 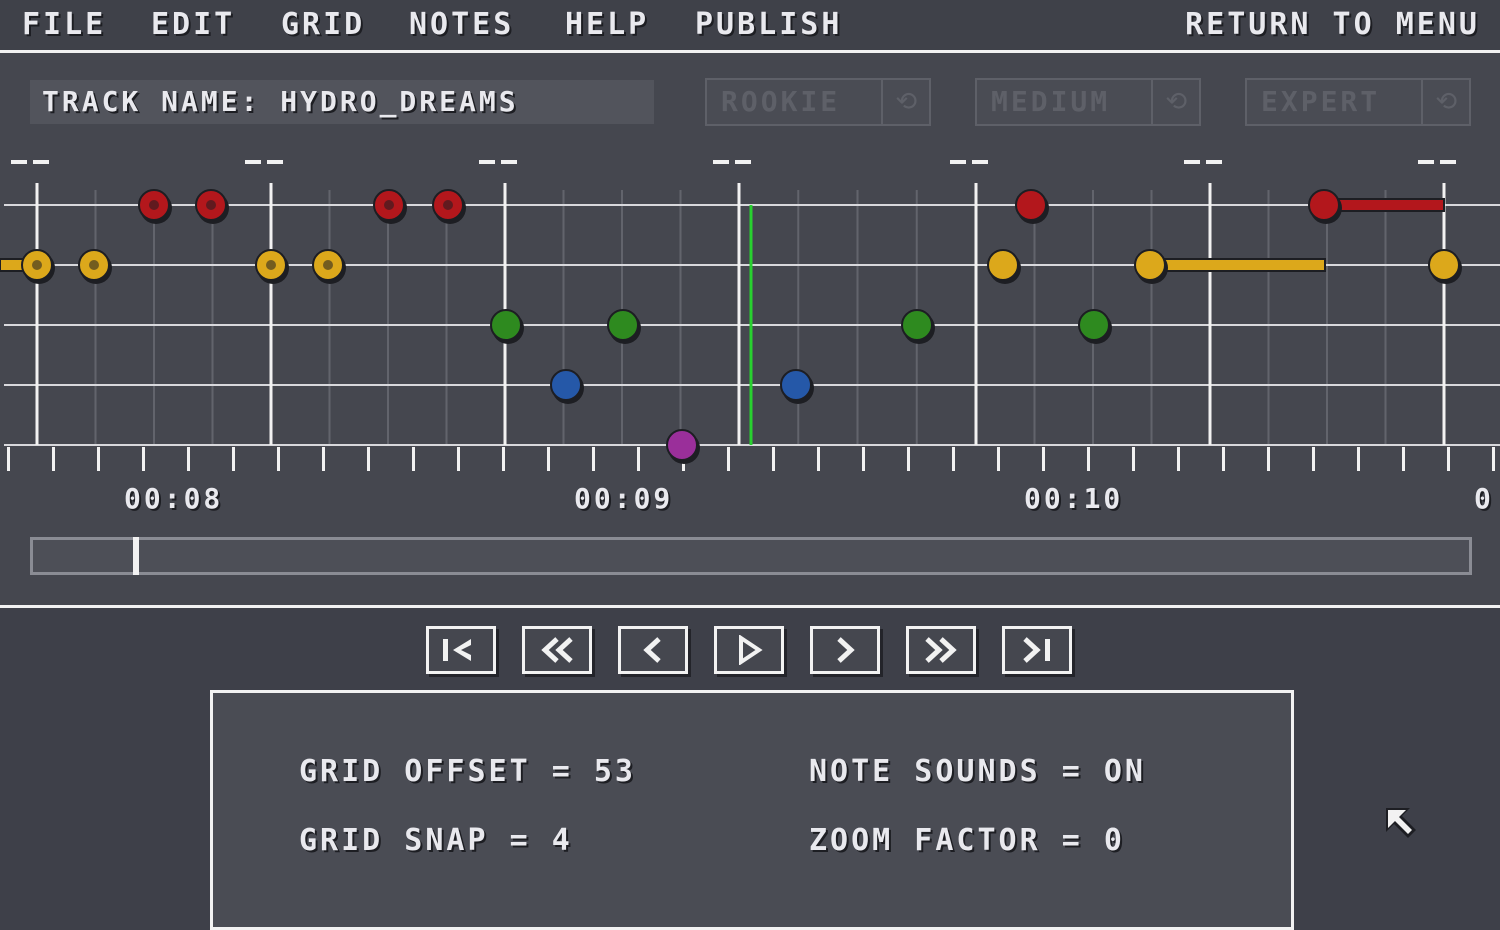 I want to click on skip-end-icon, so click(x=1036, y=650).